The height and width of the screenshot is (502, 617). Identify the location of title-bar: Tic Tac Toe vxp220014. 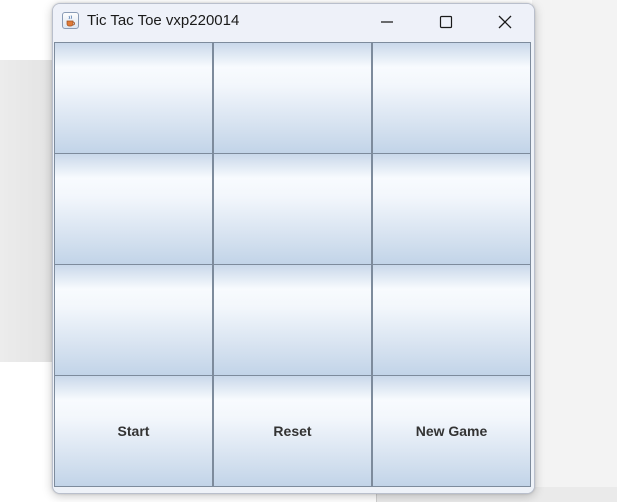
(293, 22).